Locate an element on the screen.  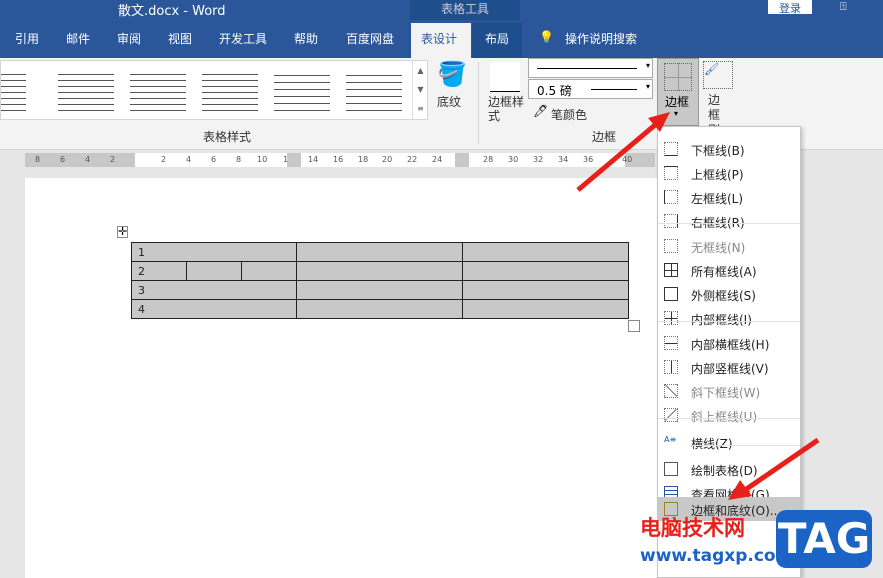
watermark-site: 电脑技术网 is located at coordinates (692, 528).